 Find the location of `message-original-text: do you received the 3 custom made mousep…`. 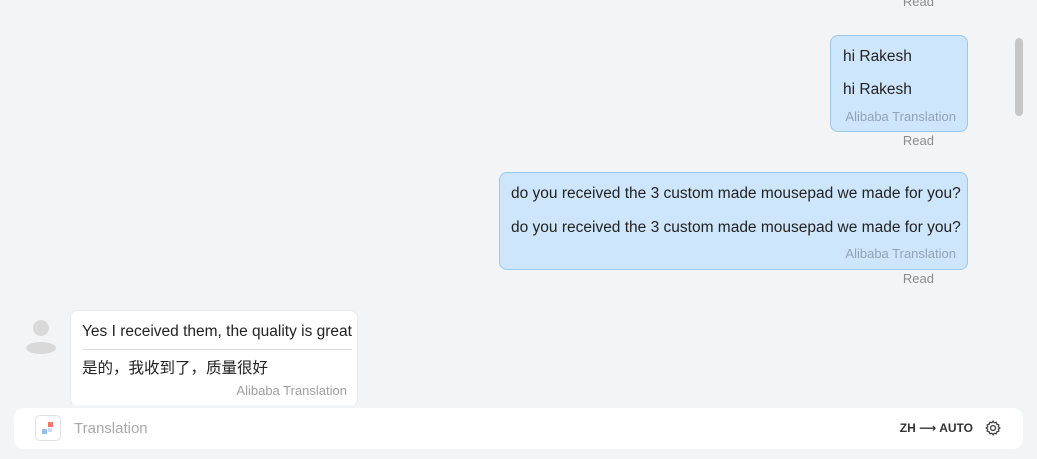

message-original-text: do you received the 3 custom made mousep… is located at coordinates (736, 193).